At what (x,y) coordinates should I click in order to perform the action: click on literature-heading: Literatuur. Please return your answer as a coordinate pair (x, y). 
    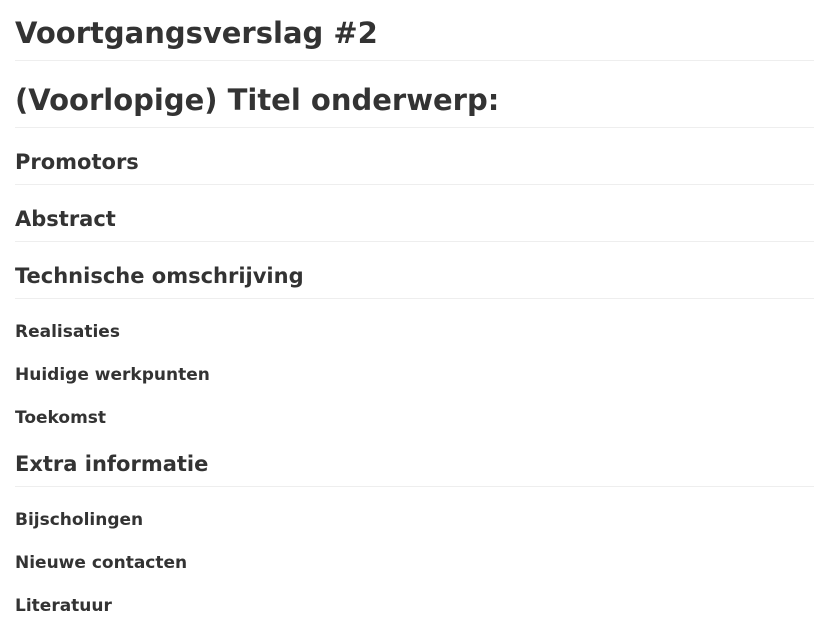
    Looking at the image, I should click on (63, 606).